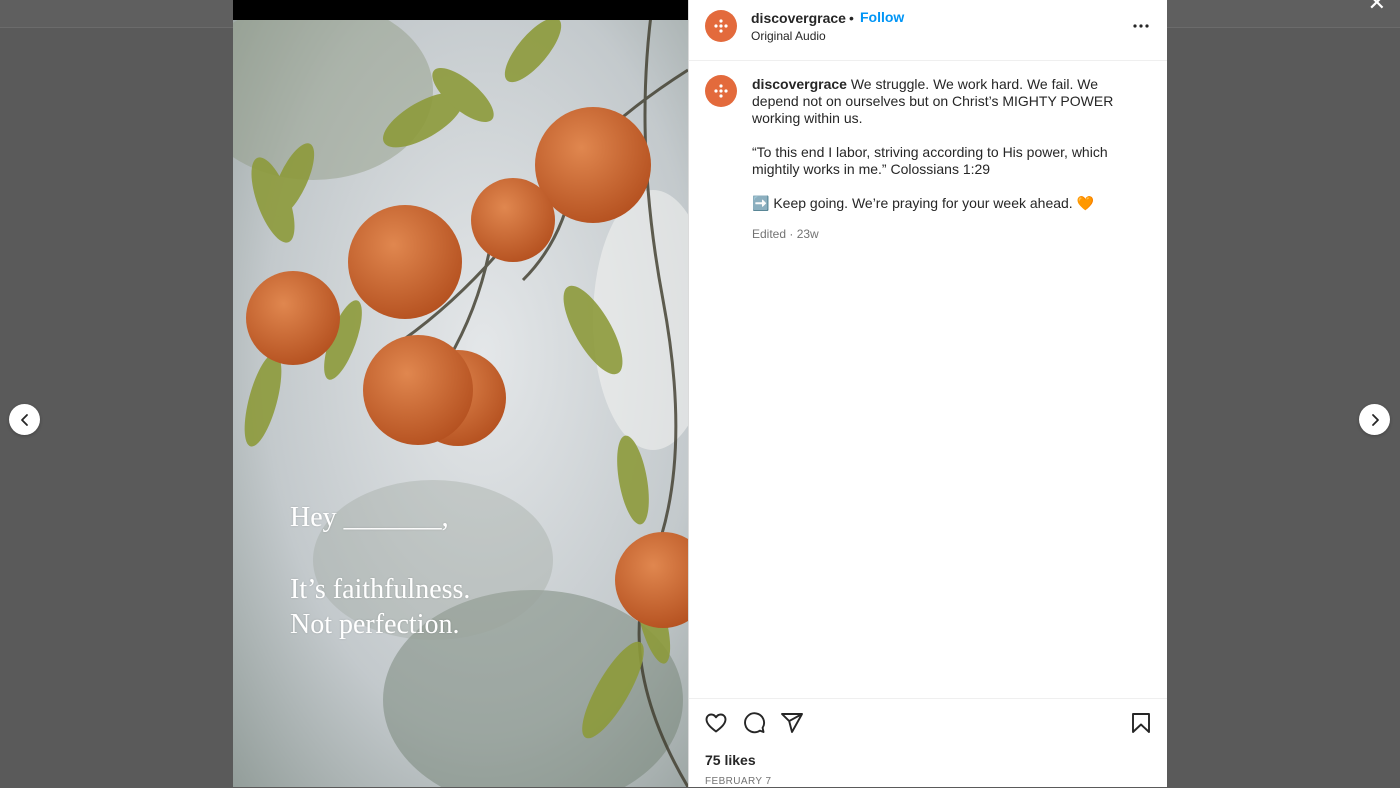 The height and width of the screenshot is (788, 1400). What do you see at coordinates (785, 234) in the screenshot?
I see `caption-meta: Edited · 23w` at bounding box center [785, 234].